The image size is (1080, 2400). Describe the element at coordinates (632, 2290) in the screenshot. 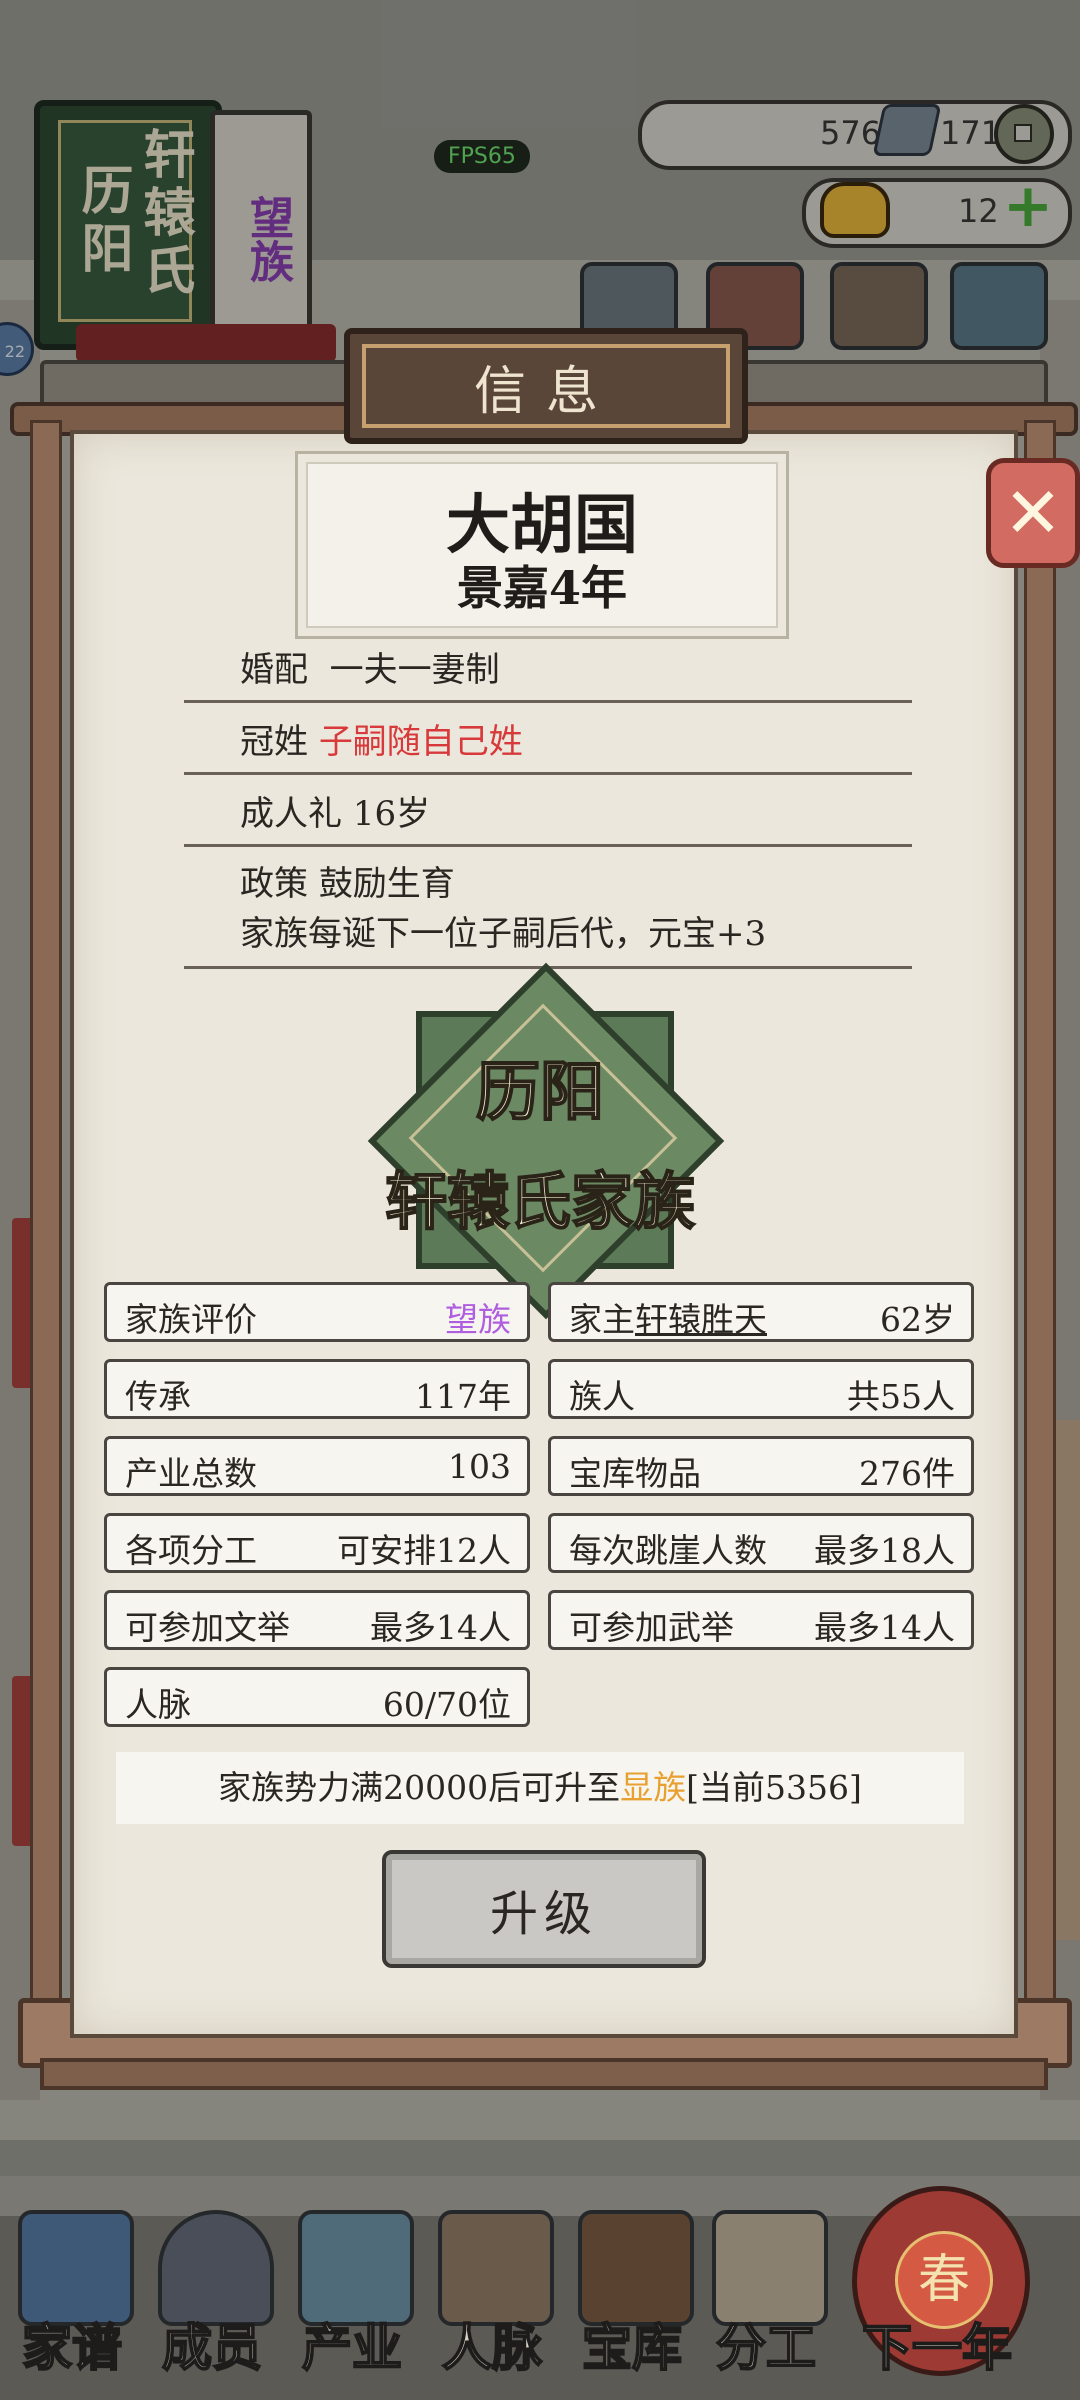

I see `nav-treasury: 宝库` at that location.